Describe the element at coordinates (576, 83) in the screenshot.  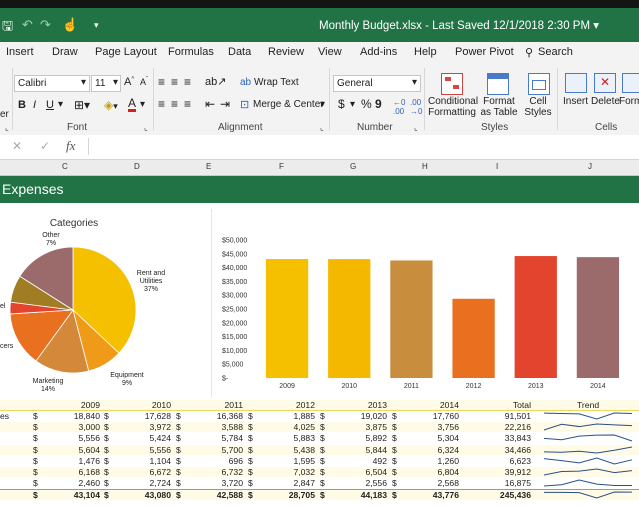
I see `insert-cells-icon` at that location.